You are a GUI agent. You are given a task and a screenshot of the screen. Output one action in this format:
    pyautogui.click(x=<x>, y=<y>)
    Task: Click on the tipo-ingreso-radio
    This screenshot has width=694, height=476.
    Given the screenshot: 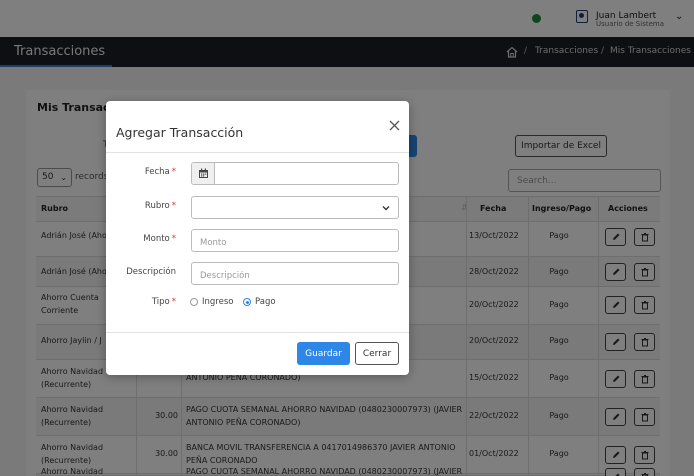 What is the action you would take?
    pyautogui.click(x=194, y=302)
    